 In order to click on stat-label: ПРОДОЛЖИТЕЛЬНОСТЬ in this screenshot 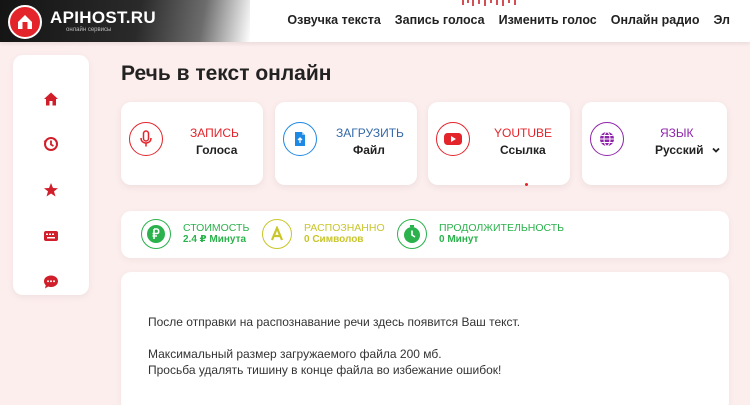, I will do `click(502, 228)`.